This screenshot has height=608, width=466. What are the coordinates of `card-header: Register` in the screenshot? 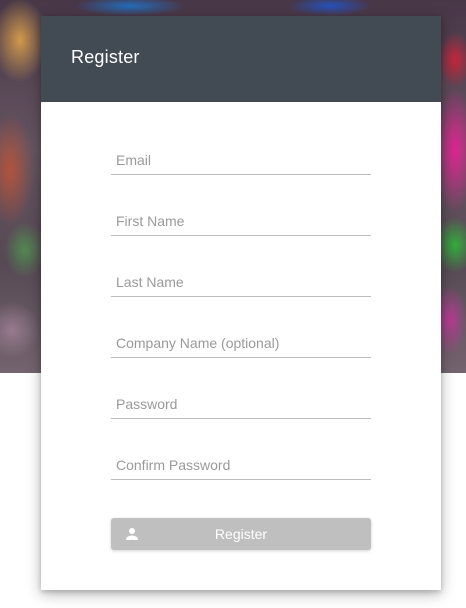 It's located at (241, 59).